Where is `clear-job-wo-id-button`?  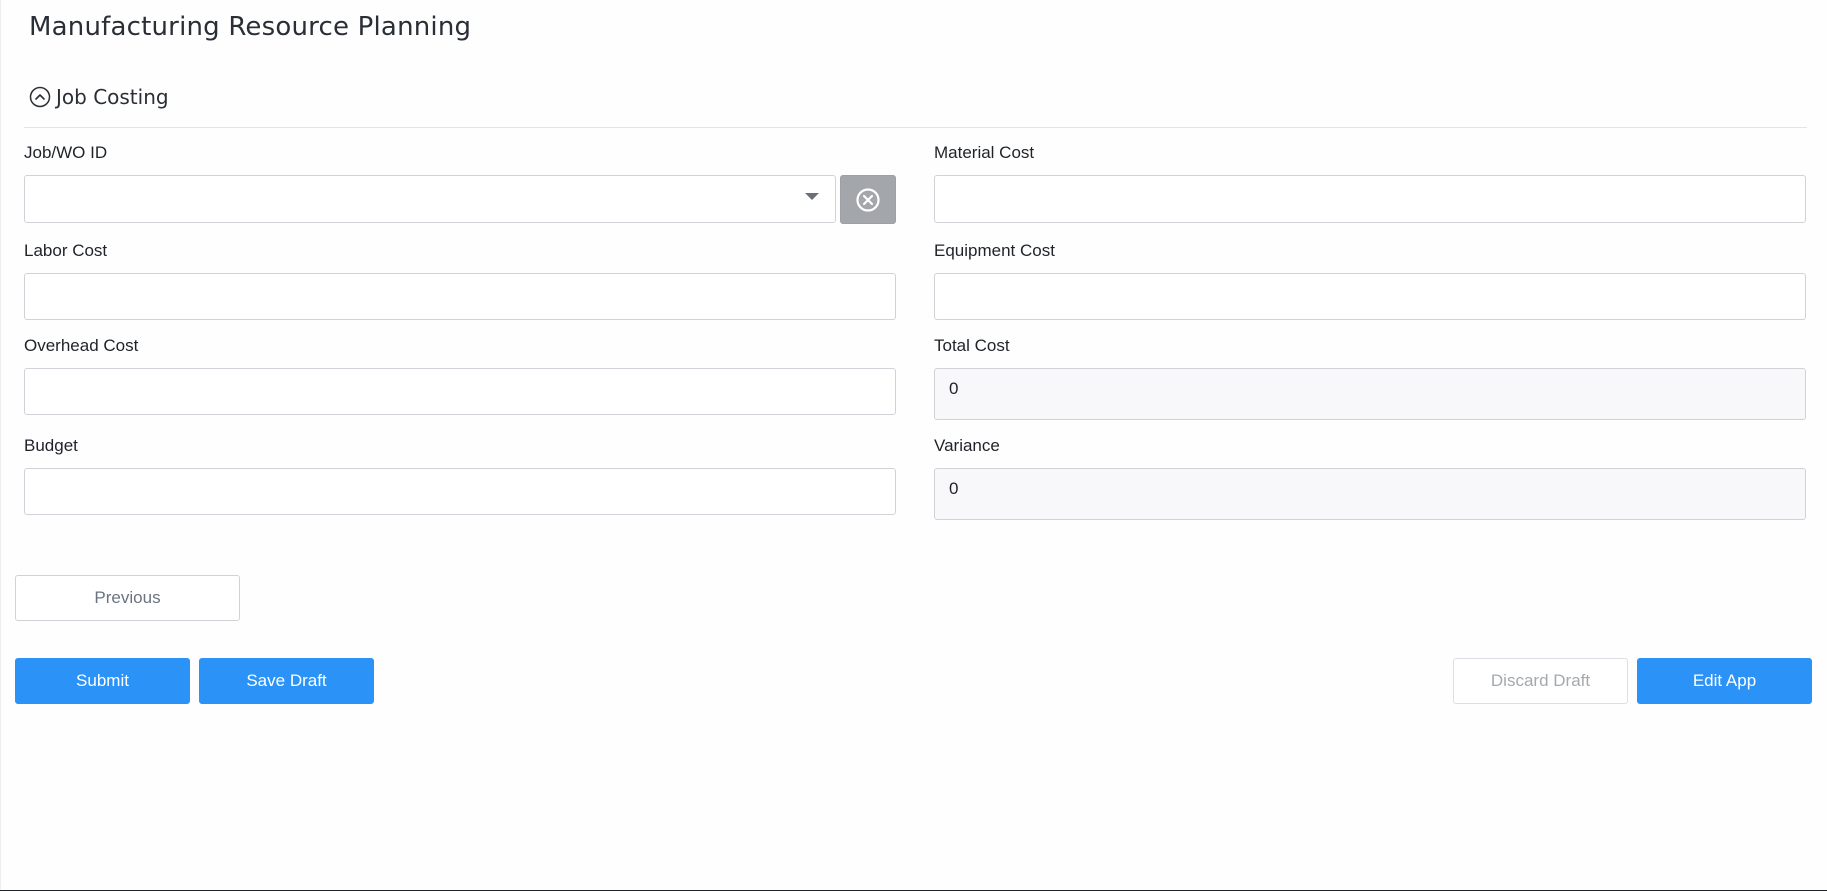 clear-job-wo-id-button is located at coordinates (868, 199).